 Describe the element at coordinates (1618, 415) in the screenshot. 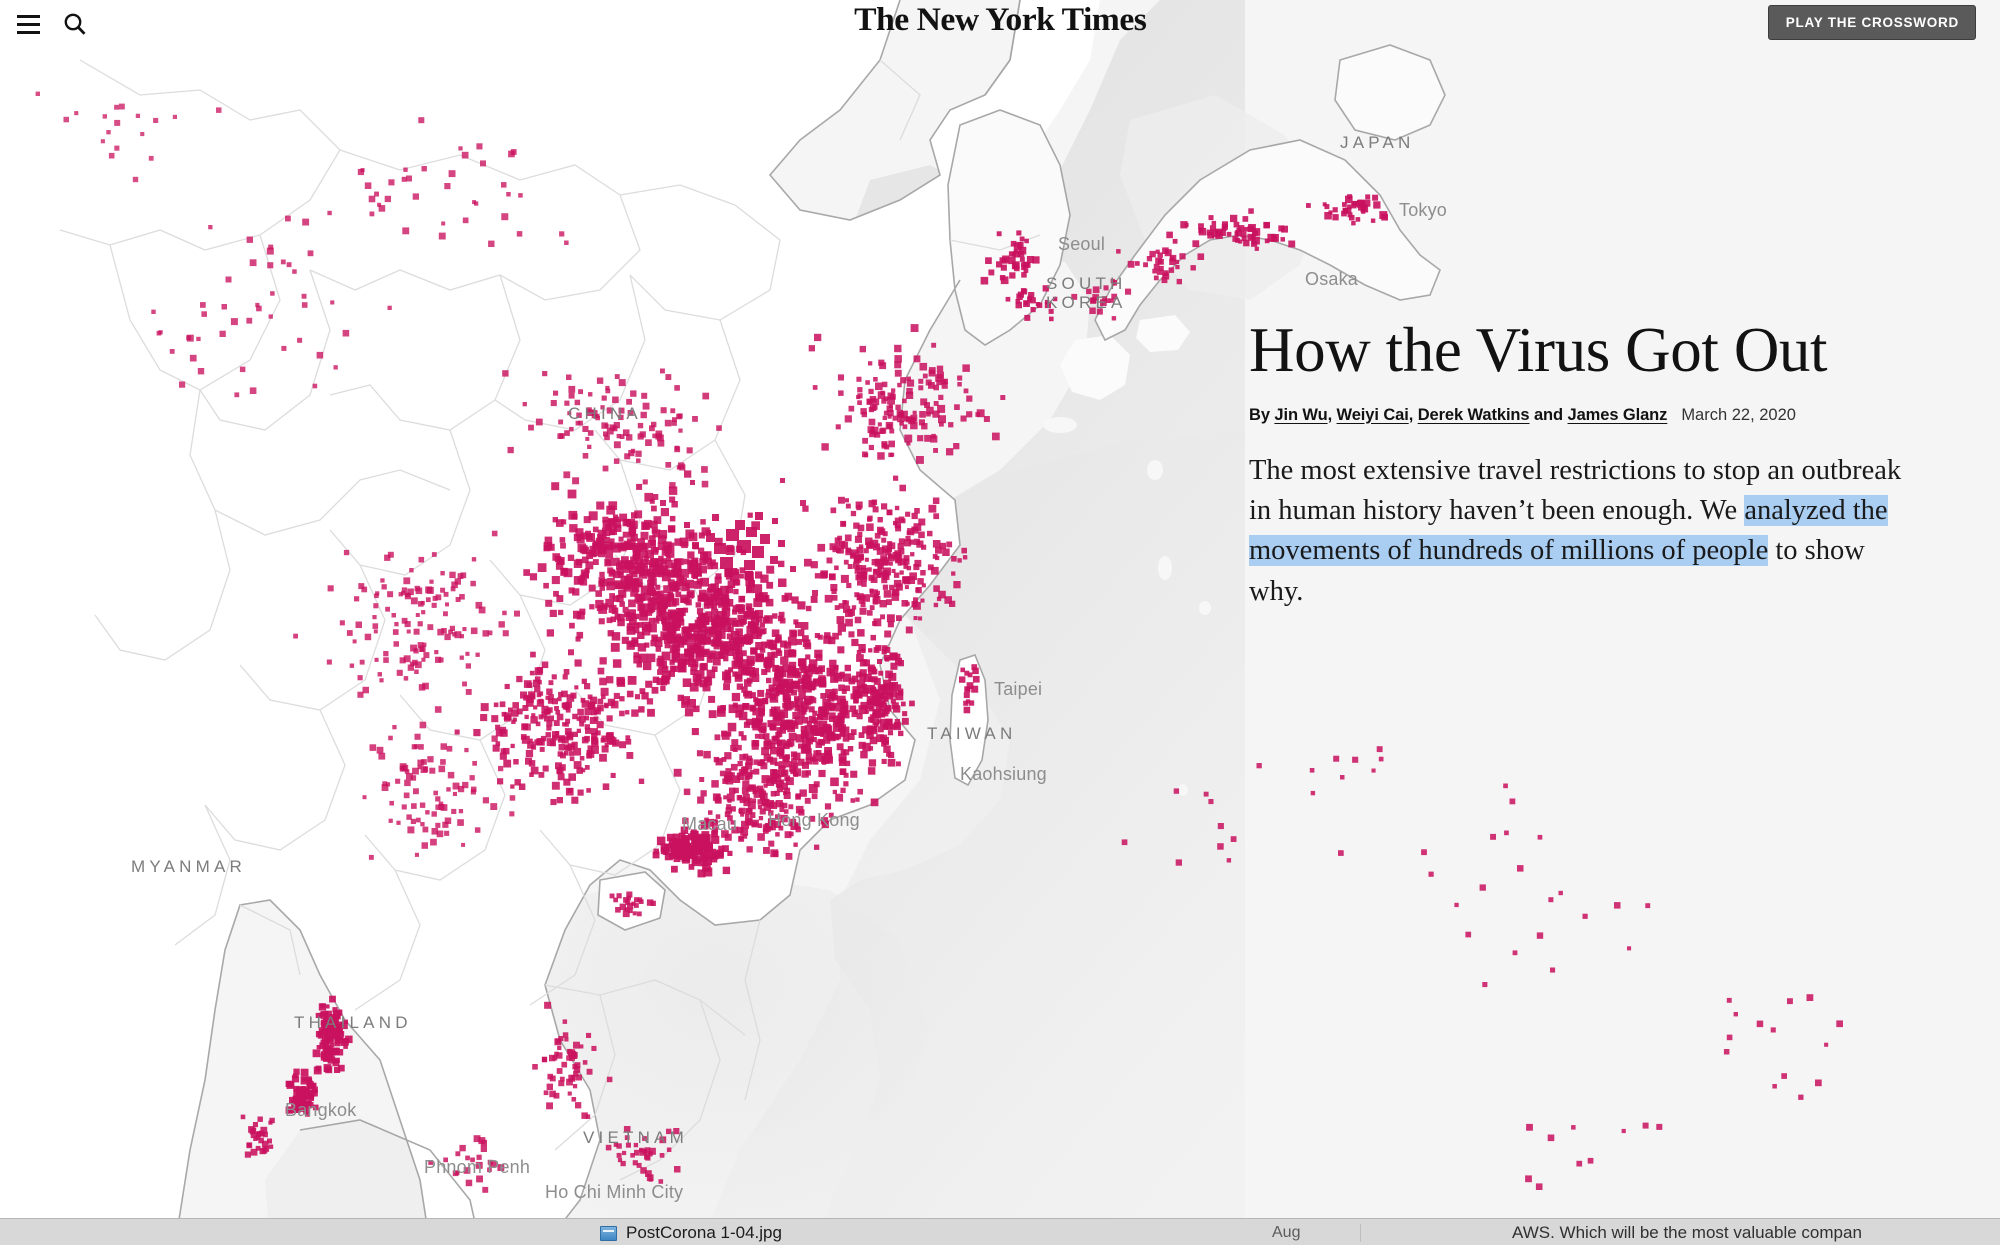

I see `author-link-james-glanz: James Glanz` at that location.